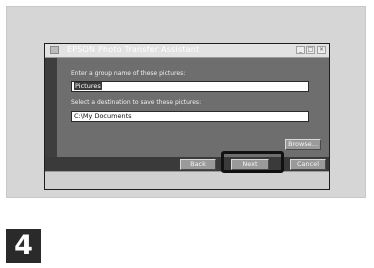  I want to click on back-button: Back, so click(198, 164).